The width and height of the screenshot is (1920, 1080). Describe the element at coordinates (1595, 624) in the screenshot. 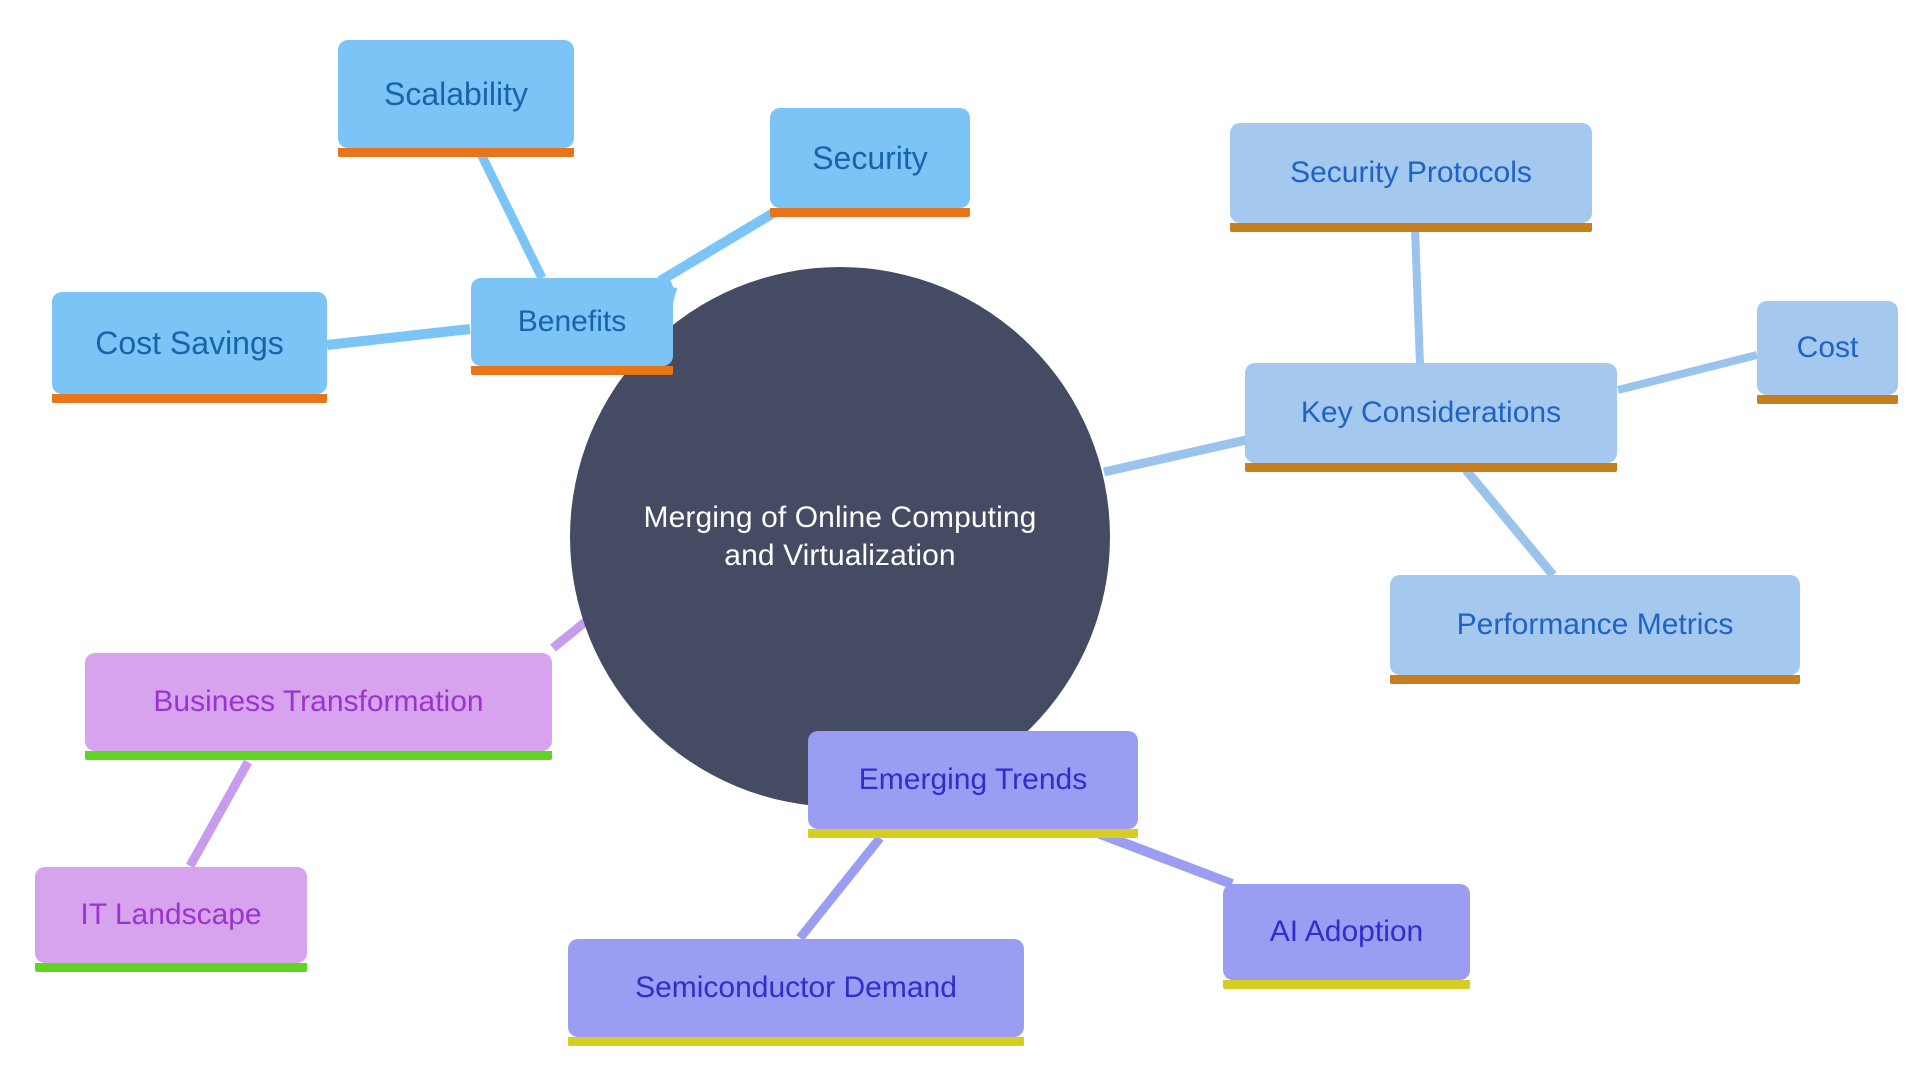

I see `node-label-performance-metrics: Performance Metrics` at that location.